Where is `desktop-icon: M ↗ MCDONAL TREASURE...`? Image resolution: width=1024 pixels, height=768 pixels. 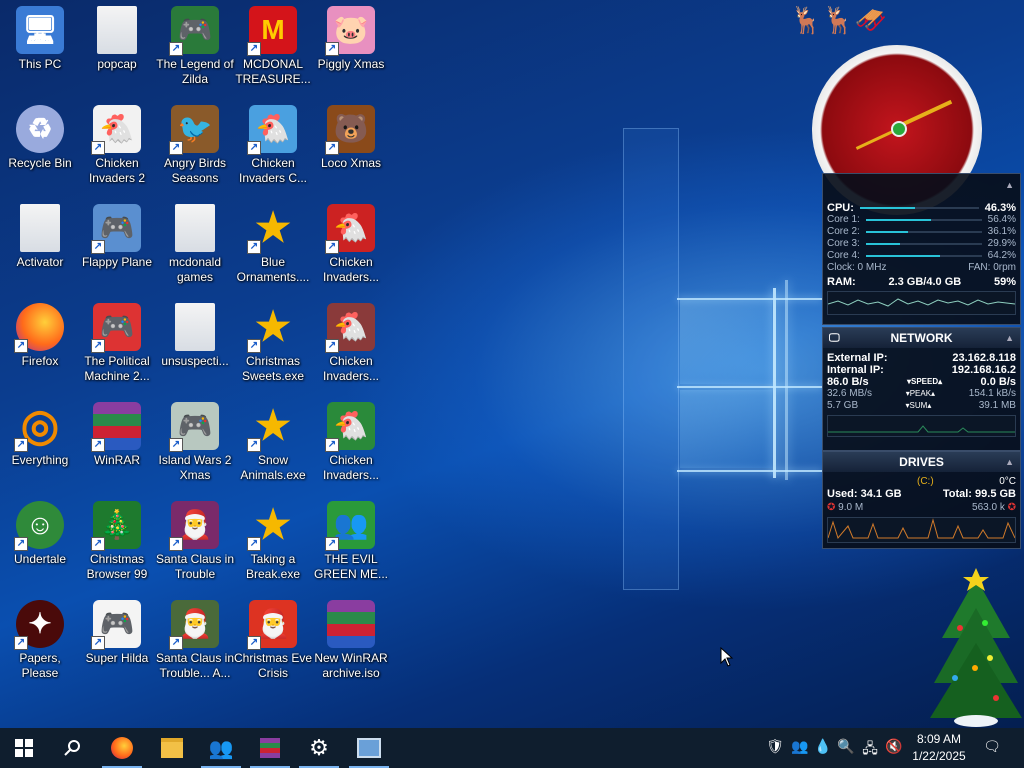 desktop-icon: M ↗ MCDONAL TREASURE... is located at coordinates (273, 47).